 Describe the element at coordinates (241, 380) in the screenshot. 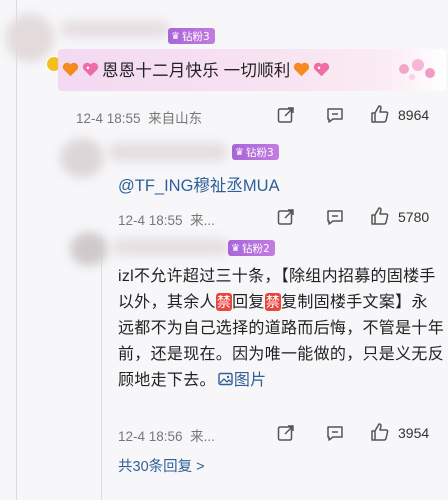

I see `picture-link: 图片` at that location.